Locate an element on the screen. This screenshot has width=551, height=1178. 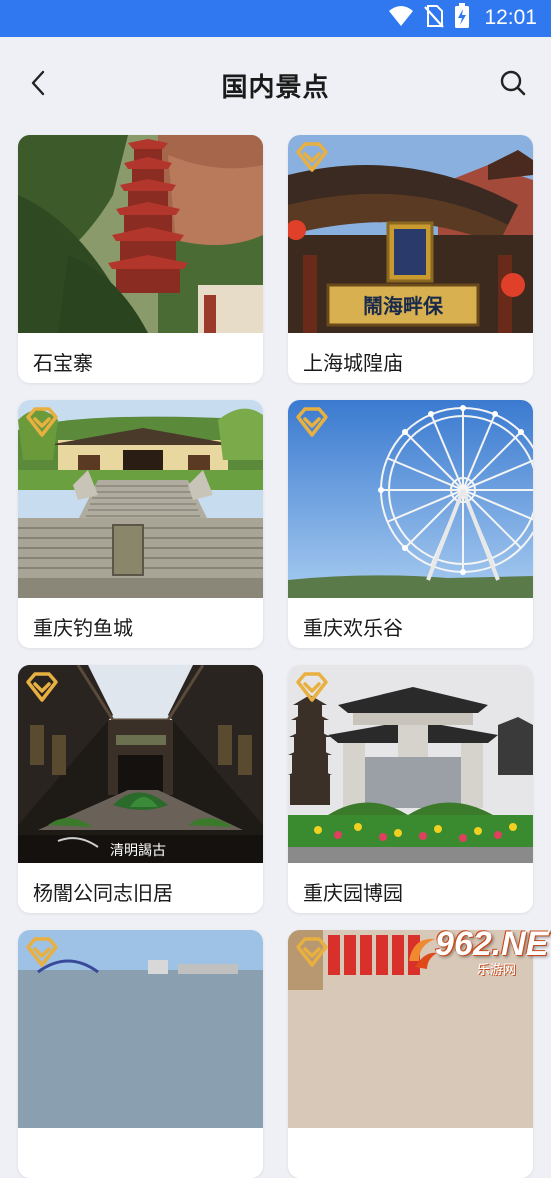
header: 国内景点 is located at coordinates (275, 85).